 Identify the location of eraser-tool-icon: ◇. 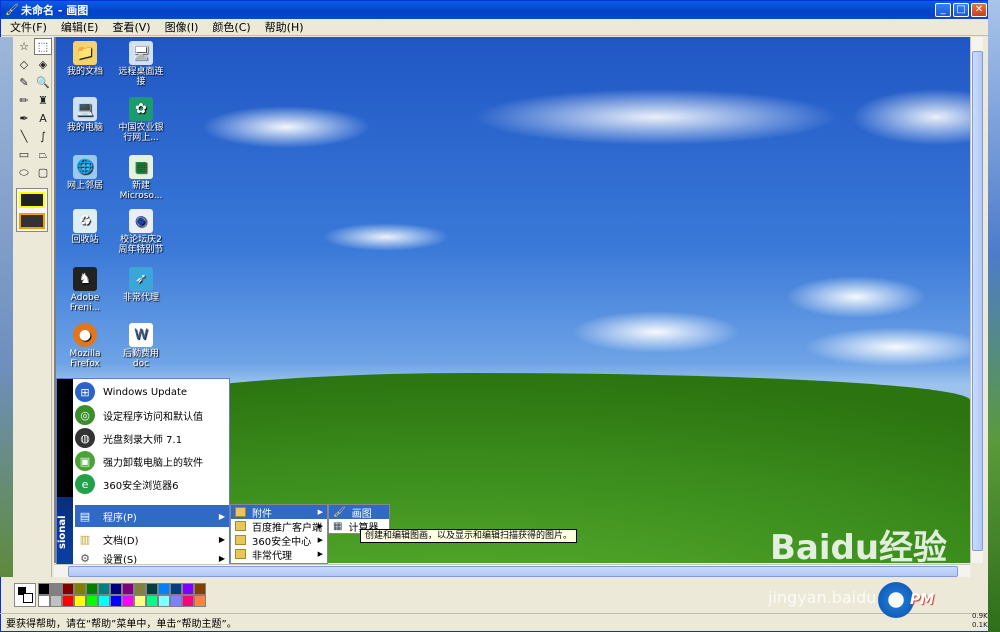
(24, 64).